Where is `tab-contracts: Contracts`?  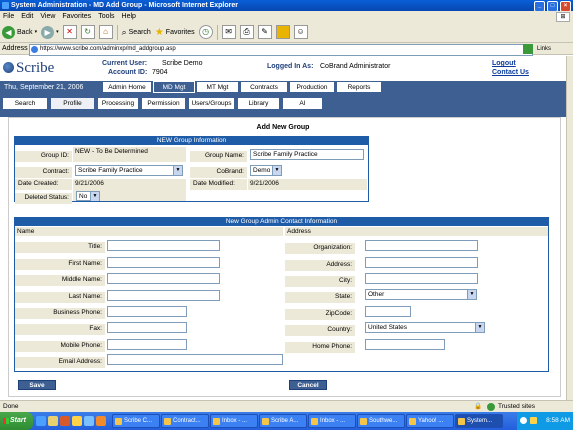
tab-contracts: Contracts is located at coordinates (264, 87).